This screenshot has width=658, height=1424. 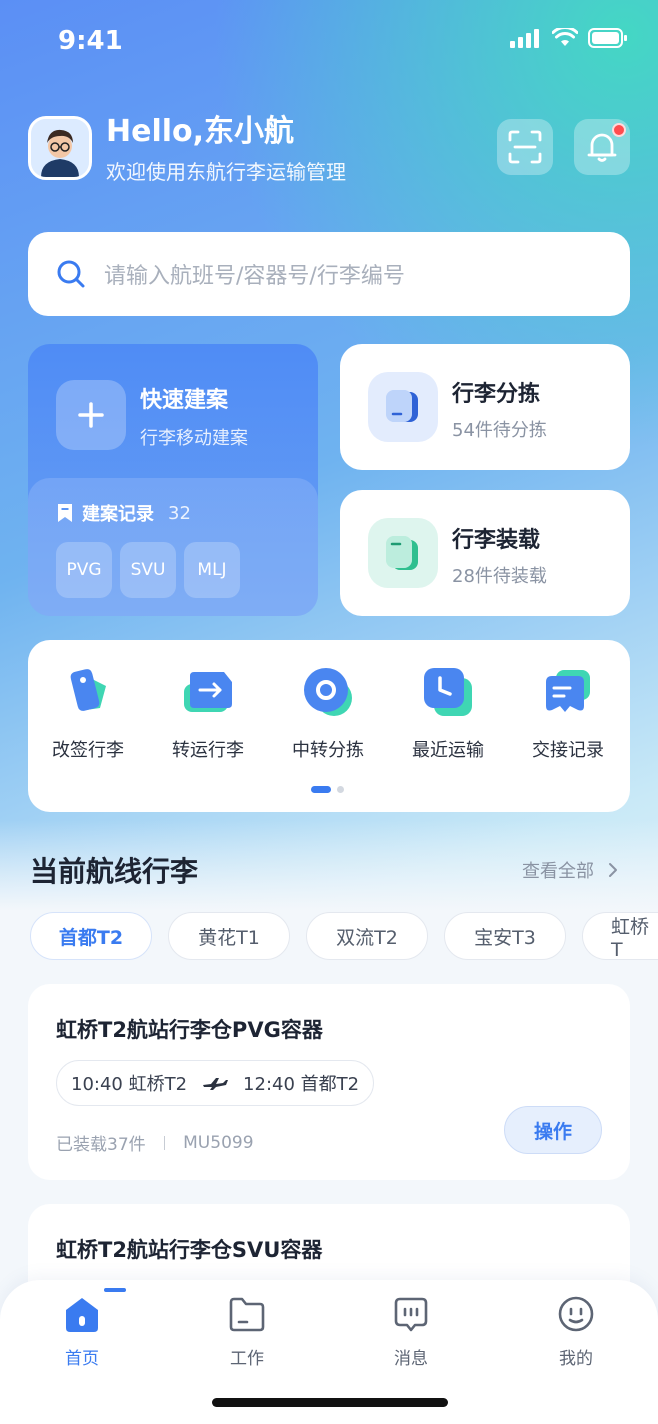 I want to click on record-tag: SVU, so click(x=148, y=570).